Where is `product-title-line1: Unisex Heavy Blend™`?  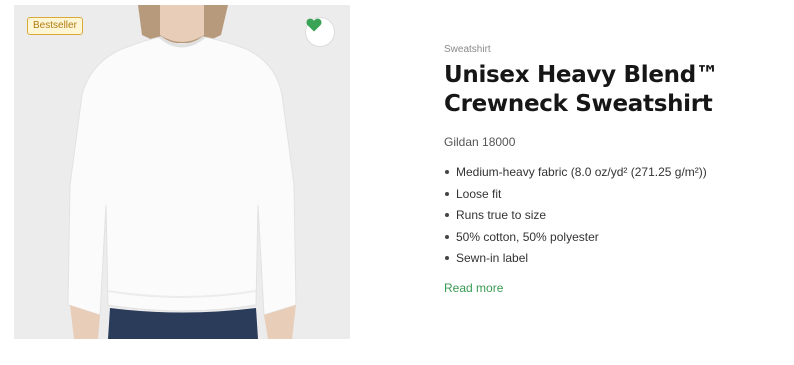 product-title-line1: Unisex Heavy Blend™ is located at coordinates (581, 75).